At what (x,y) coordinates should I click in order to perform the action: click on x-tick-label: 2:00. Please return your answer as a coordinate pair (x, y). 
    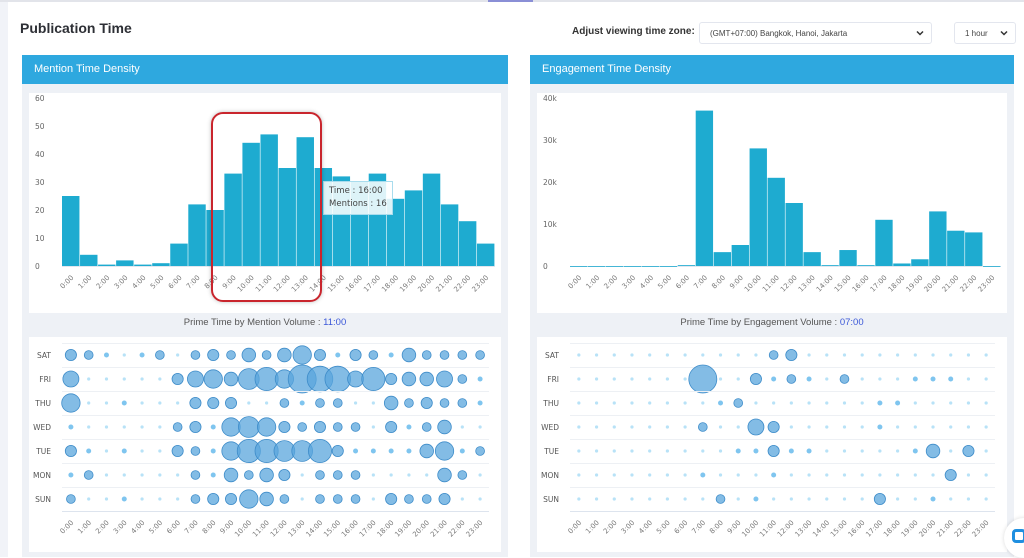
    Looking at the image, I should click on (102, 527).